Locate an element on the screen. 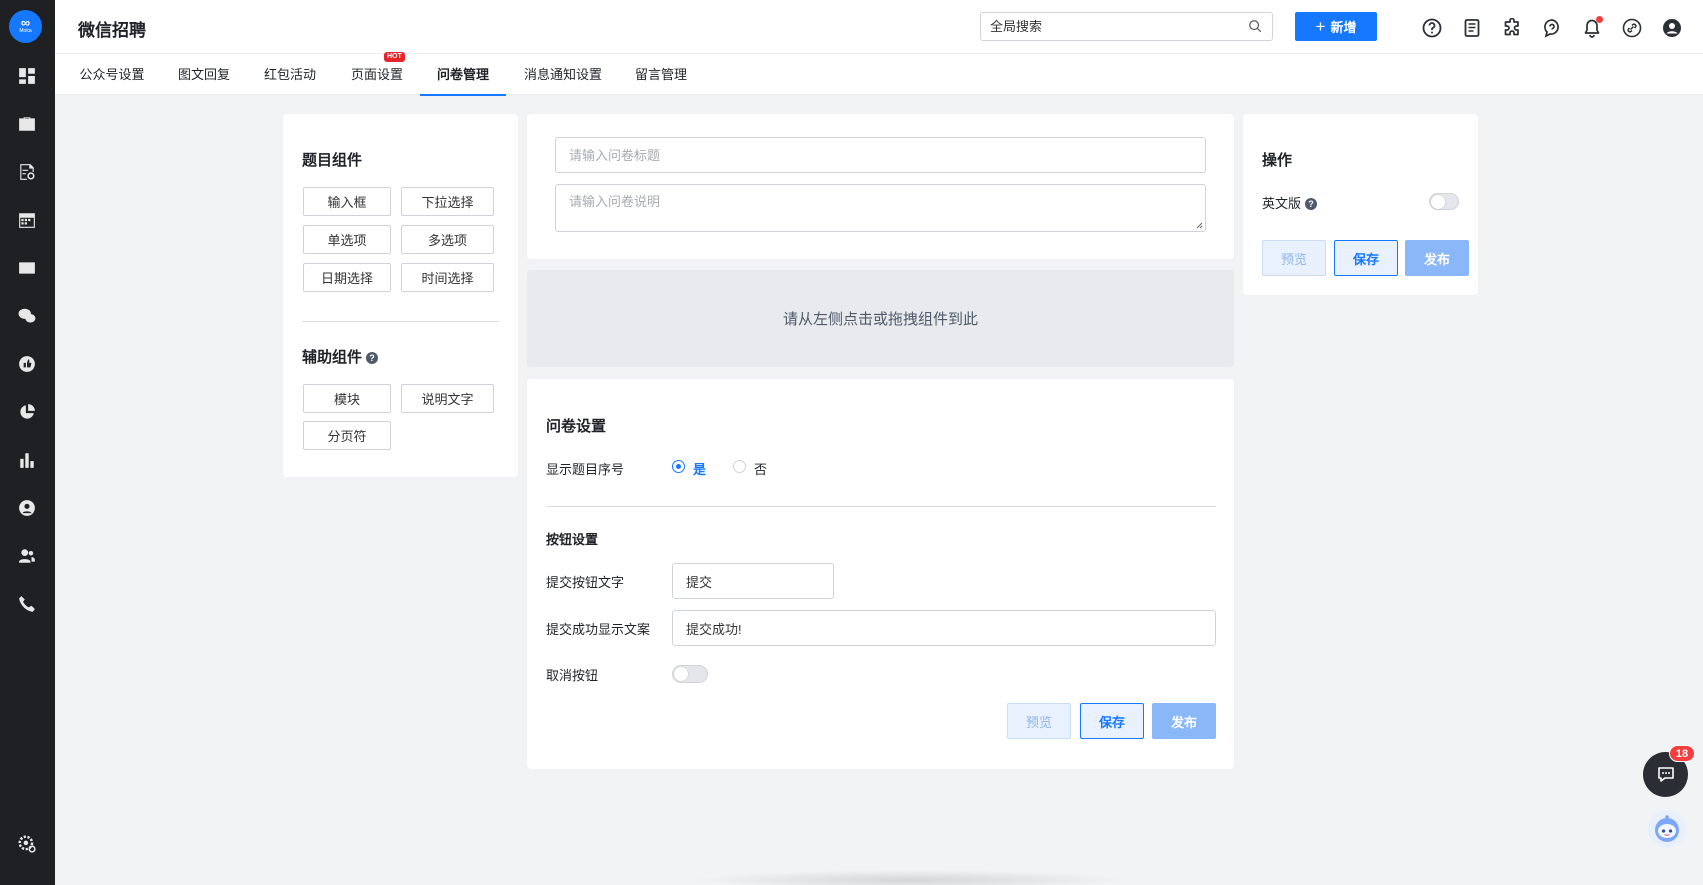 This screenshot has height=885, width=1703. dashboard-icon is located at coordinates (27, 76).